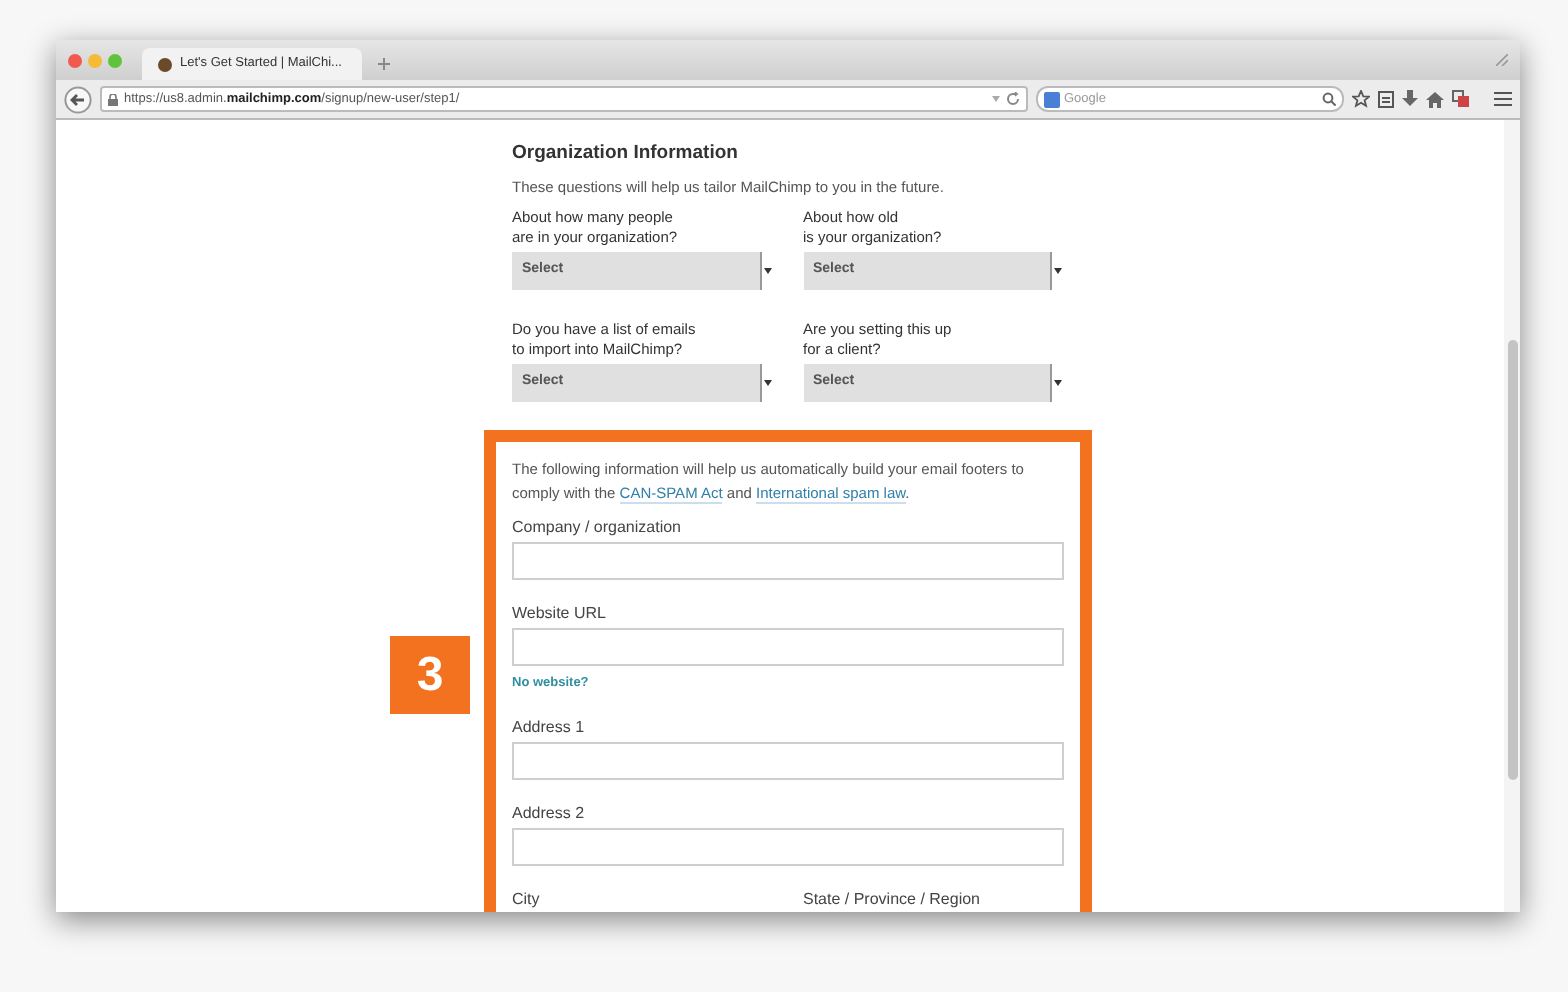 The image size is (1568, 992). I want to click on resize-icon, so click(1502, 60).